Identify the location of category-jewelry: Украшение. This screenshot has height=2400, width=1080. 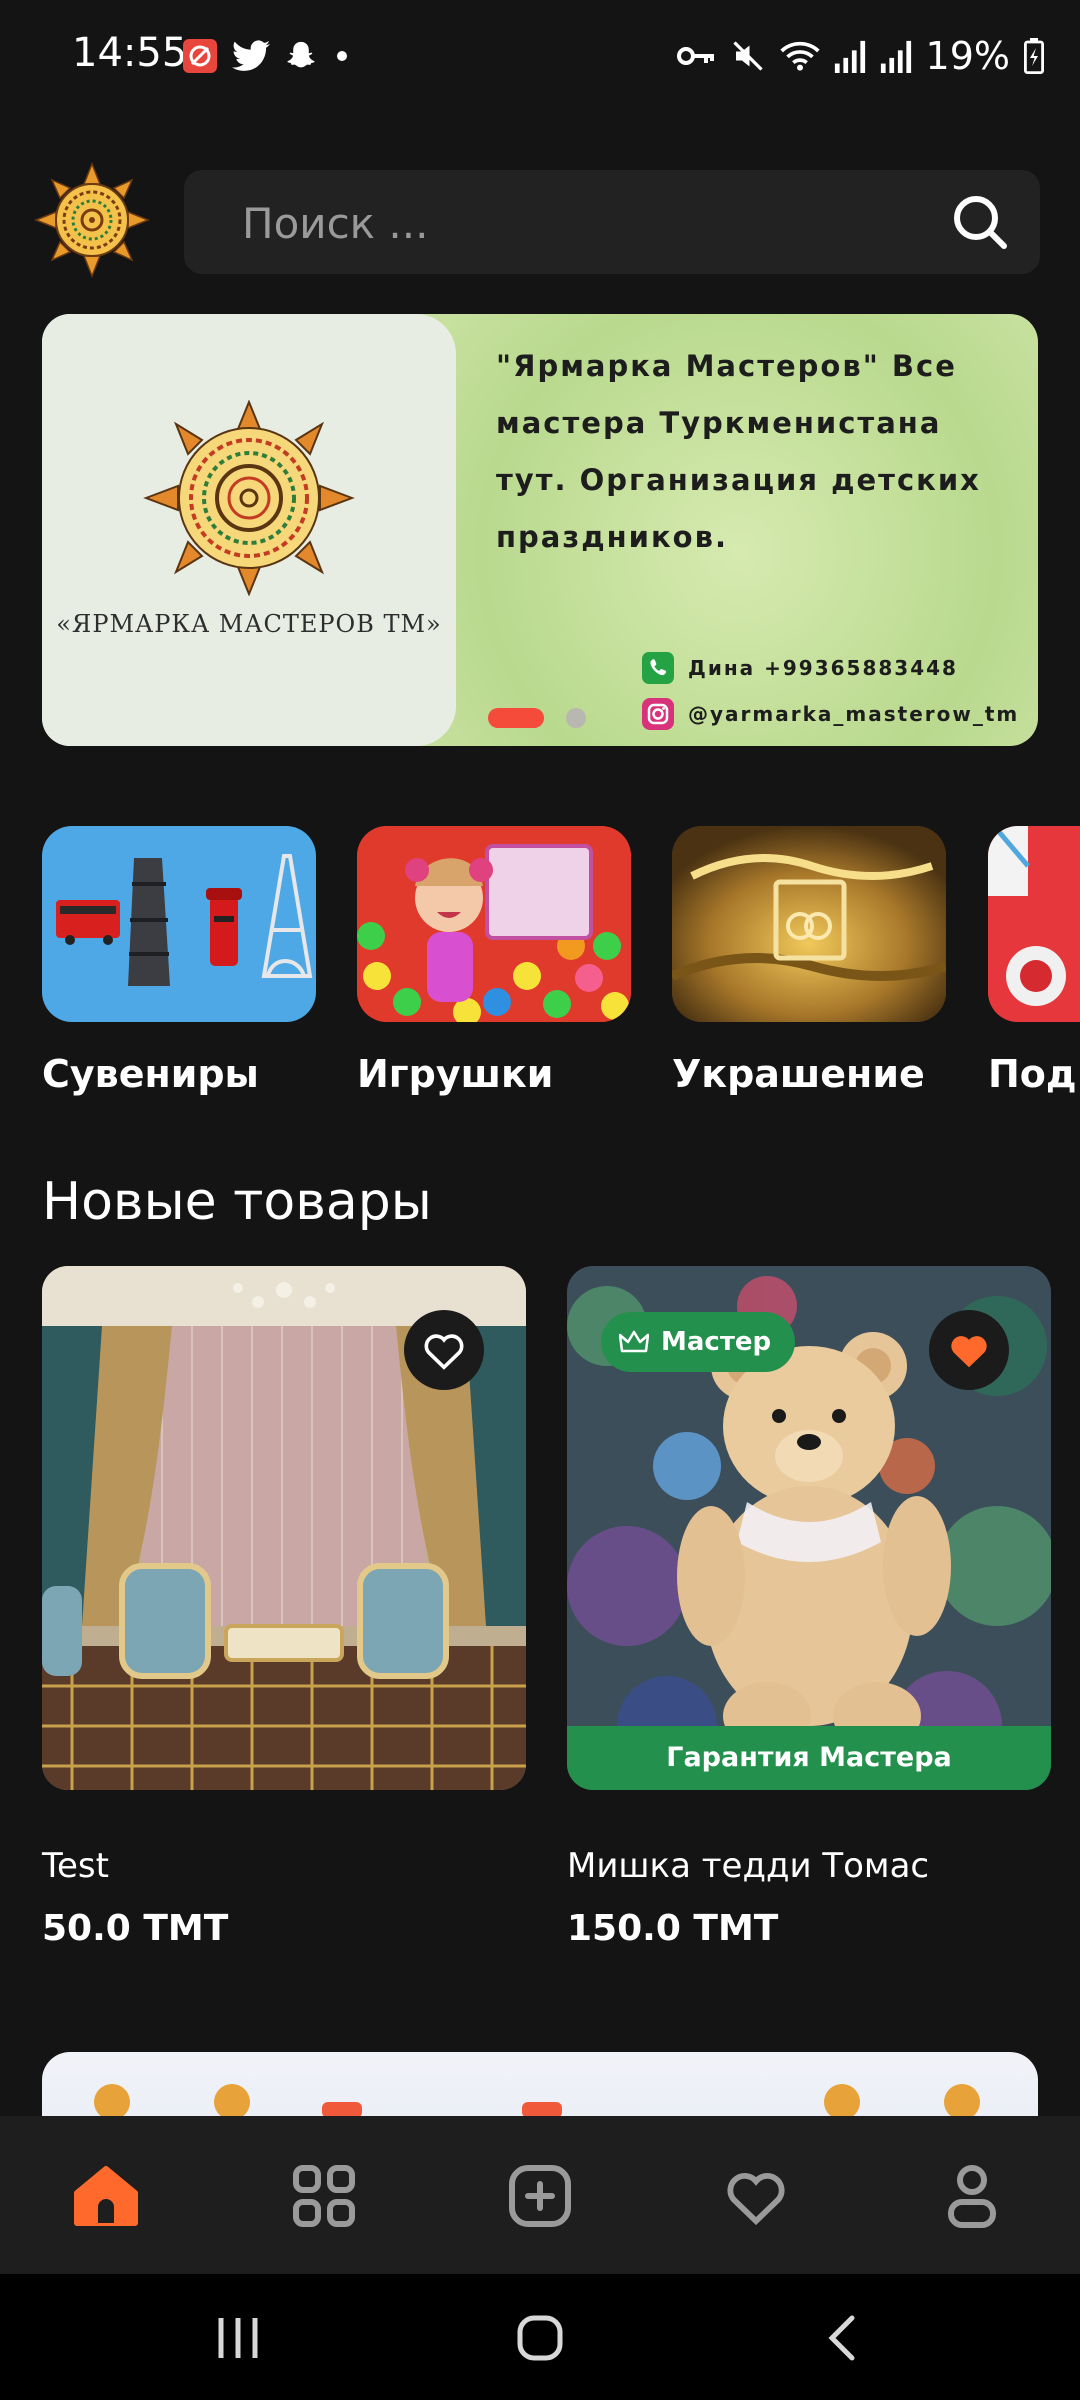
(809, 961).